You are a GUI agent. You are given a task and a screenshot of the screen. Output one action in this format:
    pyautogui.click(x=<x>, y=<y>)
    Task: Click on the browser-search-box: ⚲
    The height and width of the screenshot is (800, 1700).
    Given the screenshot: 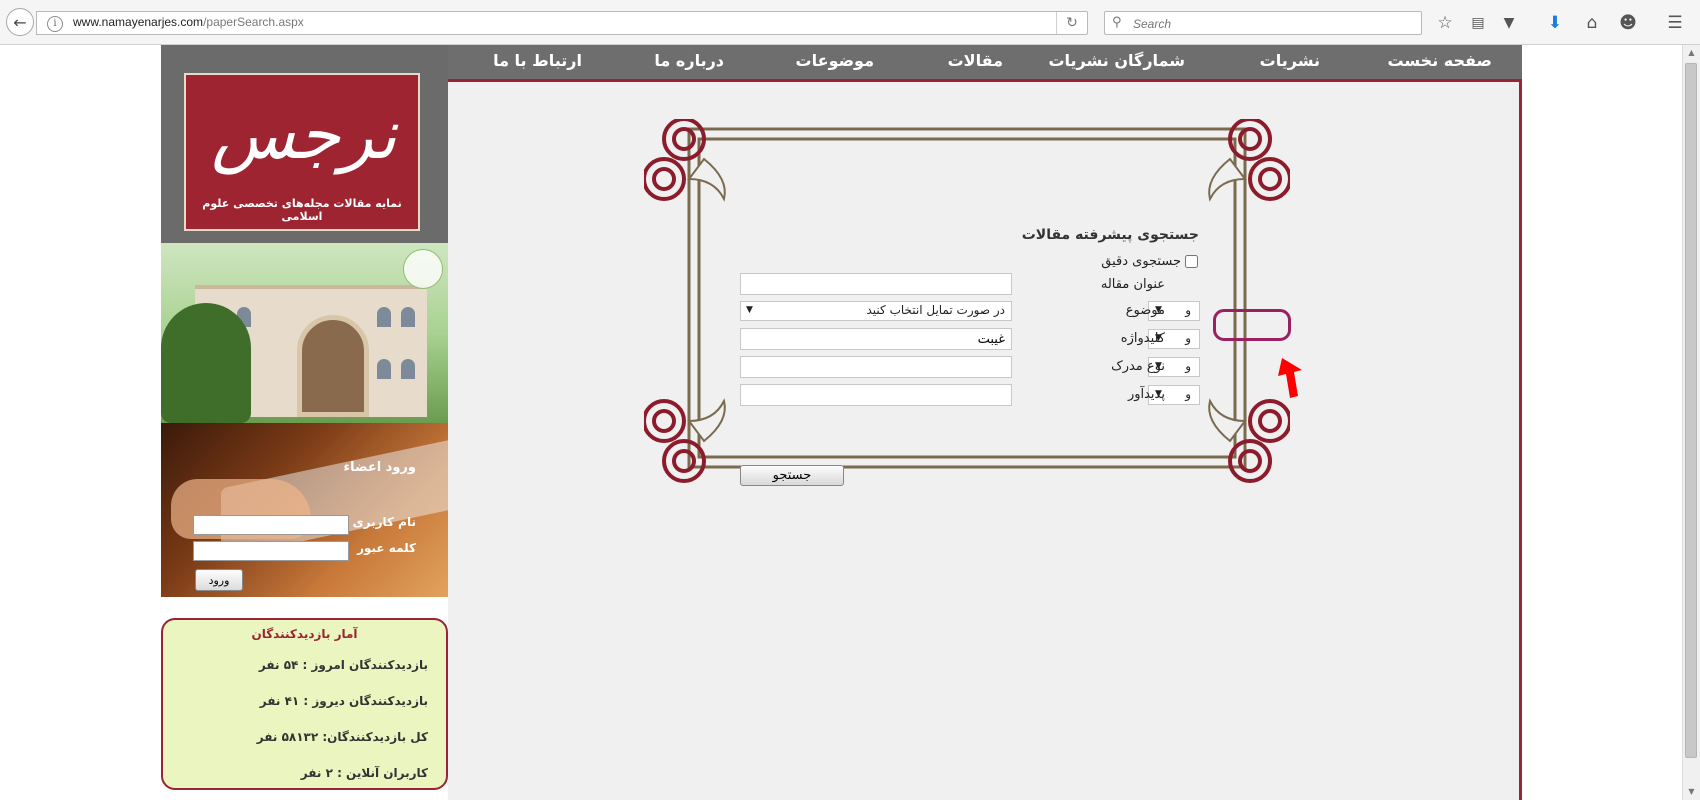 What is the action you would take?
    pyautogui.click(x=1263, y=23)
    